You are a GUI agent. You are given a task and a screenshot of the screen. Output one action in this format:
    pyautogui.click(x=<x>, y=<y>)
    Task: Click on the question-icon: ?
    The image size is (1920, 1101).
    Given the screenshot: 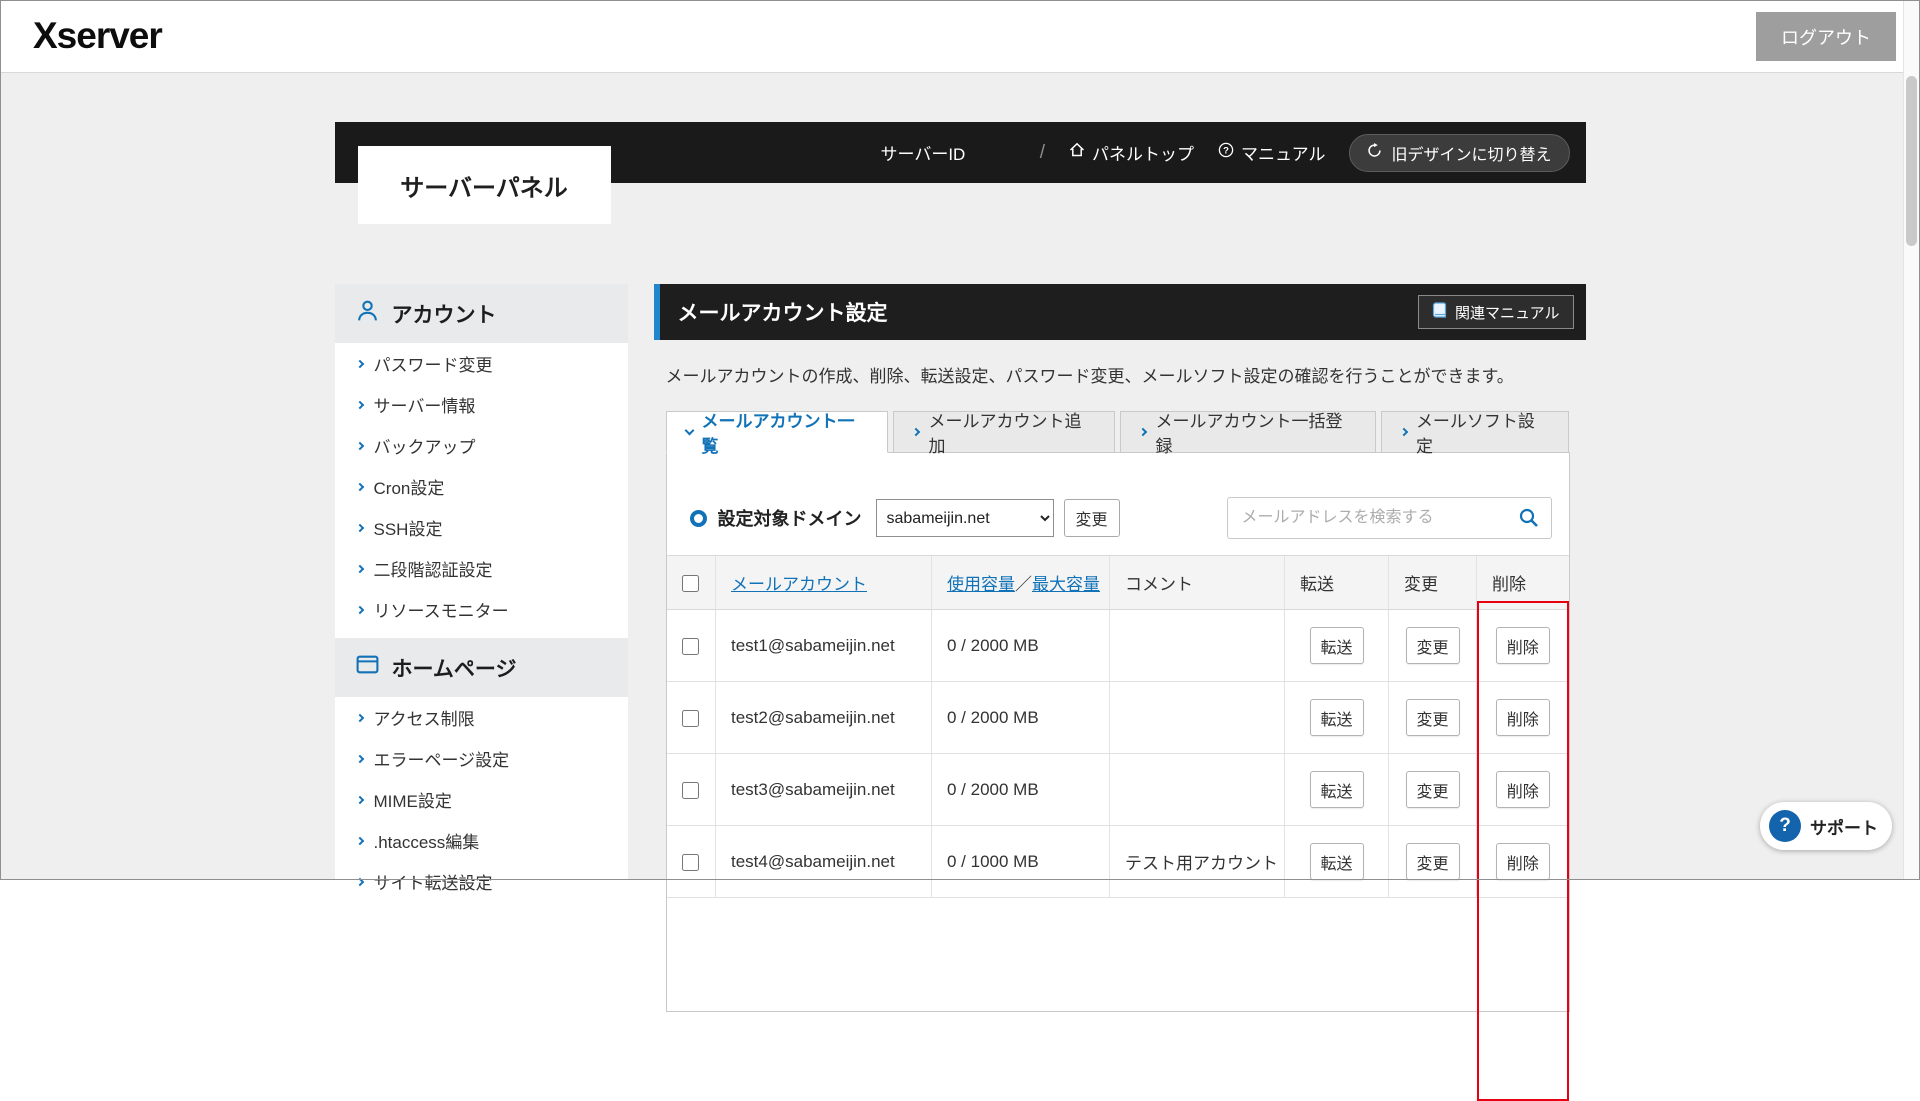 What is the action you would take?
    pyautogui.click(x=1785, y=826)
    